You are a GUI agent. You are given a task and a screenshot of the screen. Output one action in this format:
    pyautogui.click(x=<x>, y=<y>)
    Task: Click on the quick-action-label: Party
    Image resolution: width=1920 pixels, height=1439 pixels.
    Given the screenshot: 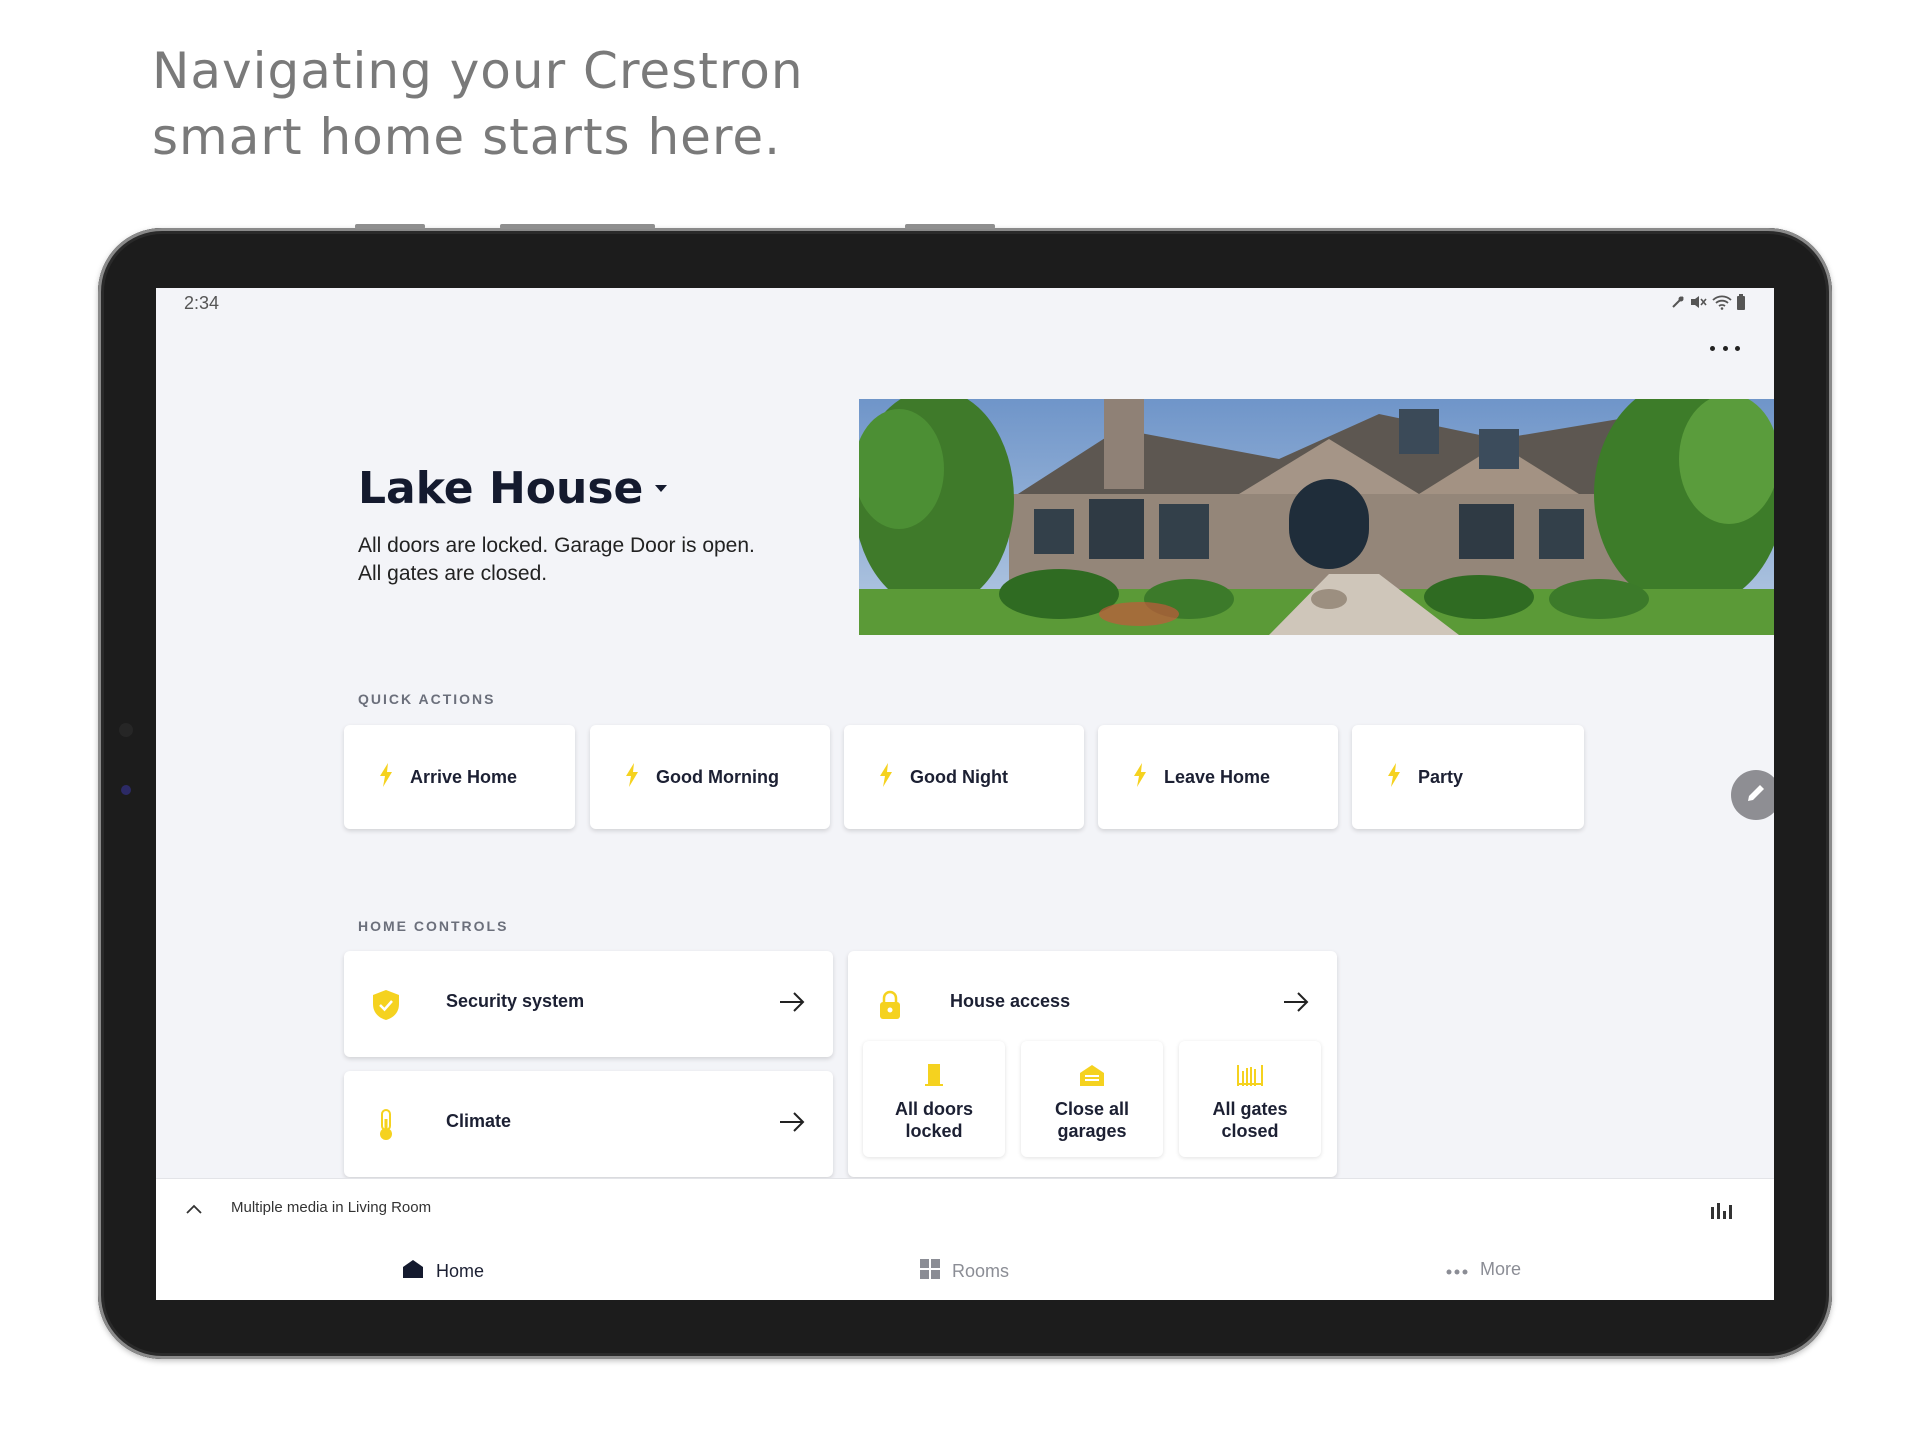 What is the action you would take?
    pyautogui.click(x=1441, y=776)
    